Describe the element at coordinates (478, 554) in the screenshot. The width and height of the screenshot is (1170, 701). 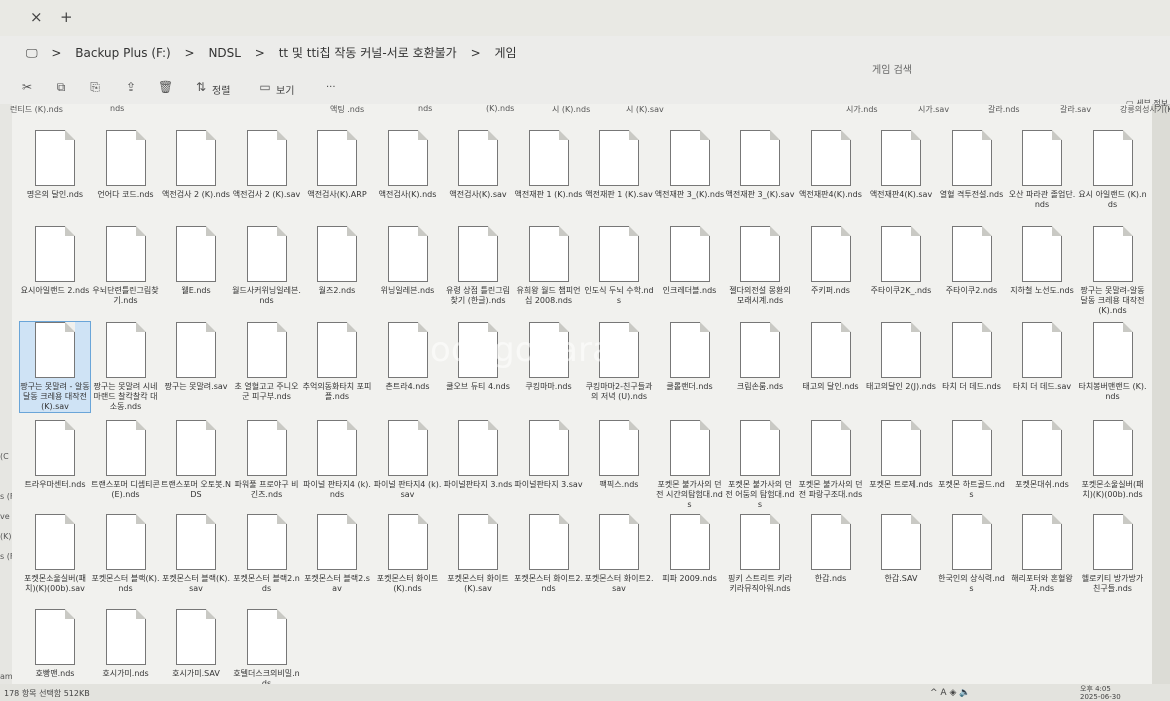
I see `file-item: 포켓몬스터 화이트(K).sav` at that location.